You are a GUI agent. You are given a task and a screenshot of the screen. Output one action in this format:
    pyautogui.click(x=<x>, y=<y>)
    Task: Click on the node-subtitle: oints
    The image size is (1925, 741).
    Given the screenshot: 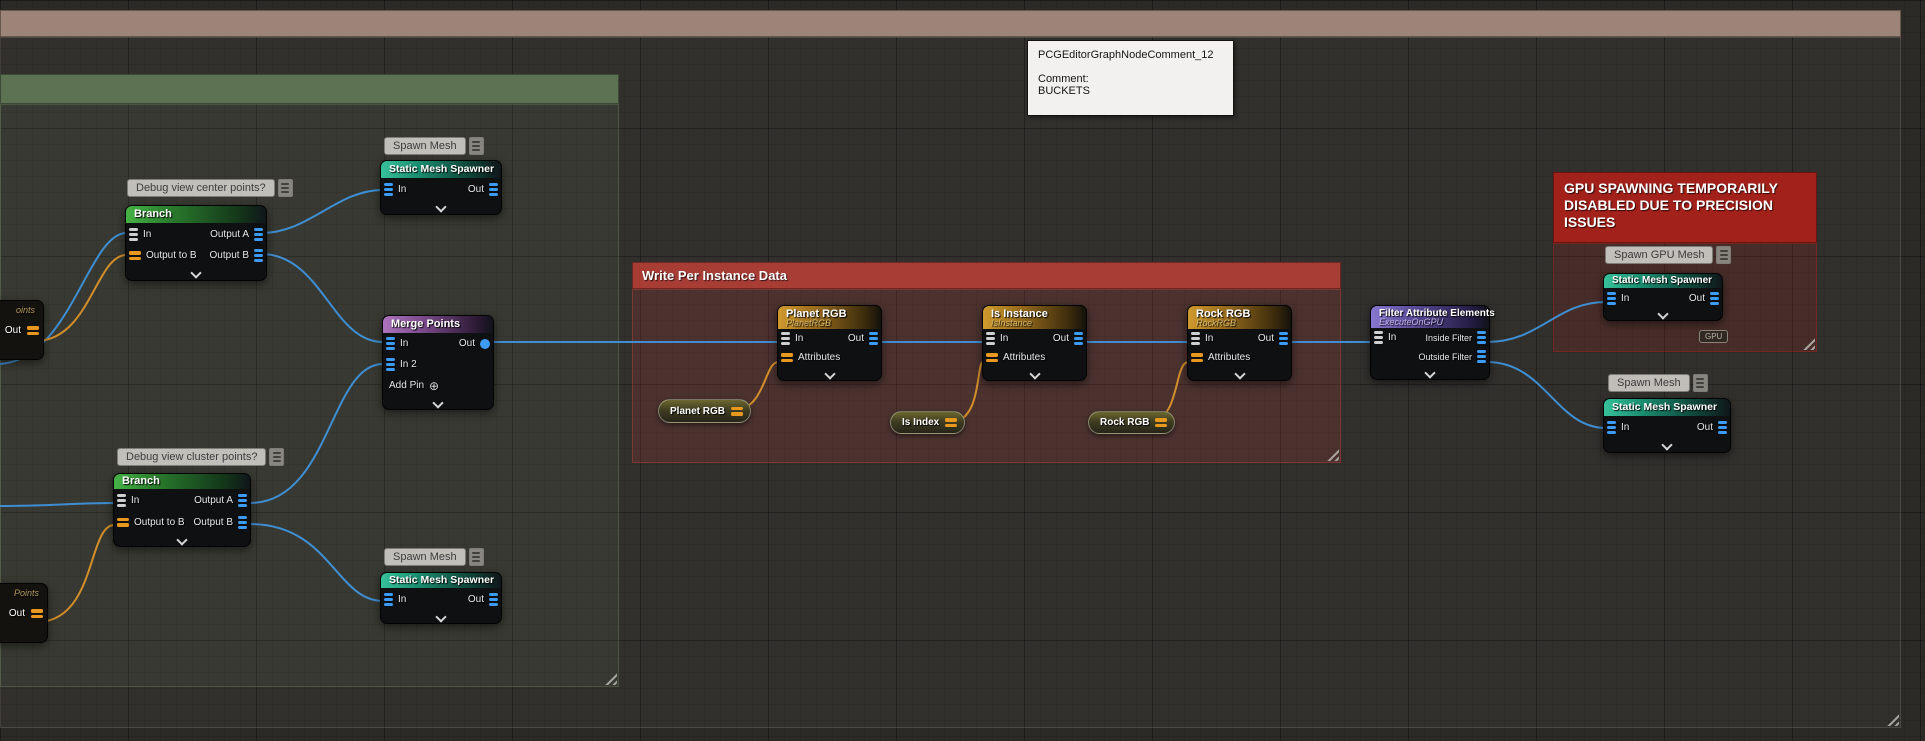 What is the action you would take?
    pyautogui.click(x=25, y=310)
    